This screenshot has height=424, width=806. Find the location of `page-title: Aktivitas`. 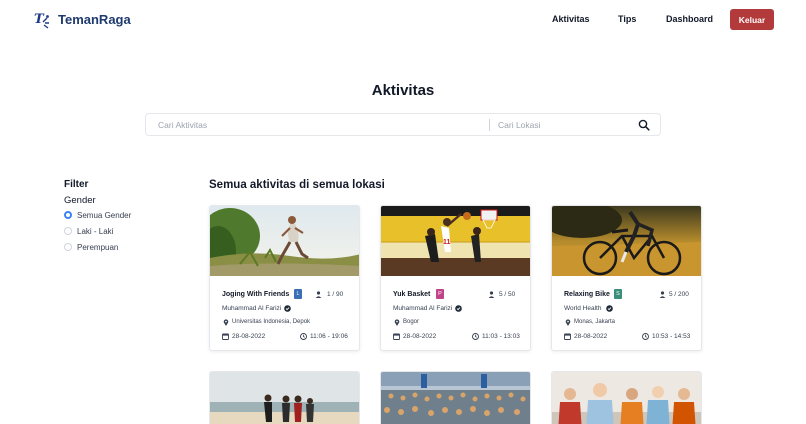

page-title: Aktivitas is located at coordinates (403, 90).